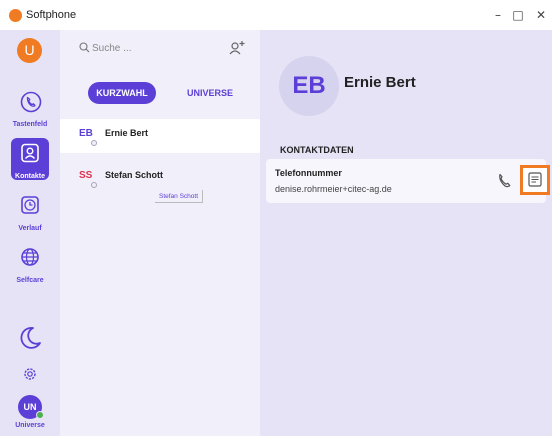  Describe the element at coordinates (30, 205) in the screenshot. I see `clock-icon` at that location.